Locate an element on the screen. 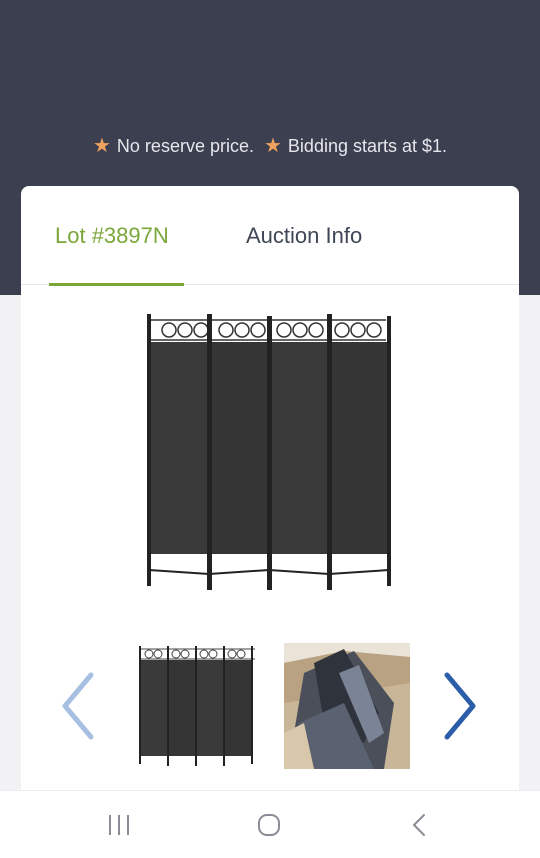 This screenshot has width=540, height=858. bidding-start-text: Bidding starts at $1. is located at coordinates (367, 146).